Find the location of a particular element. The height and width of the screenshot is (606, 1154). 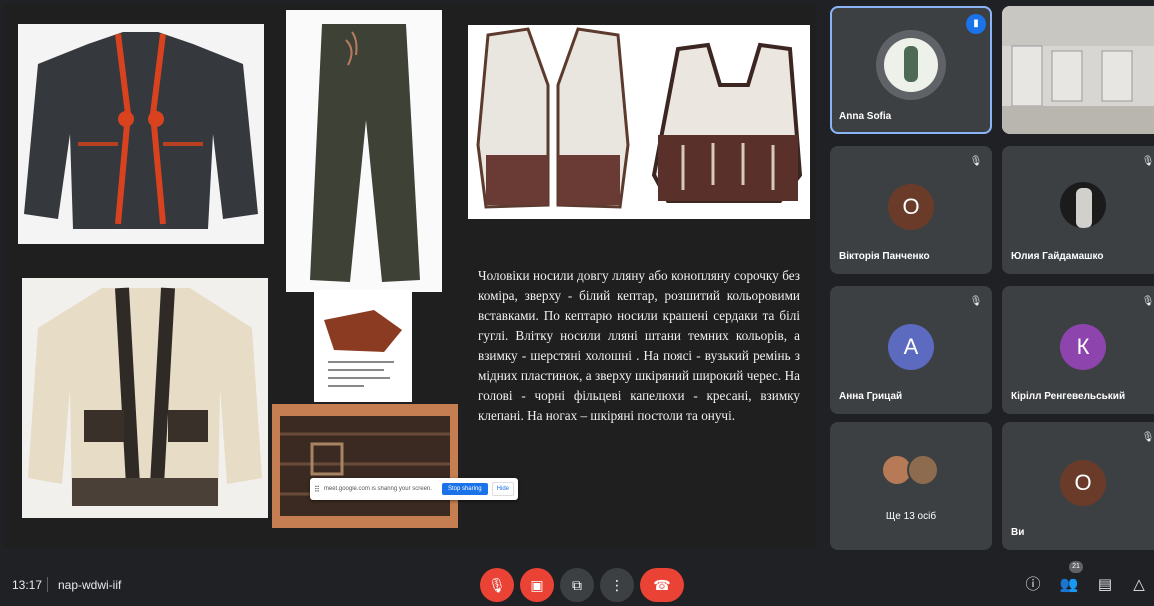

chat-icon: ▤ is located at coordinates (1105, 584).